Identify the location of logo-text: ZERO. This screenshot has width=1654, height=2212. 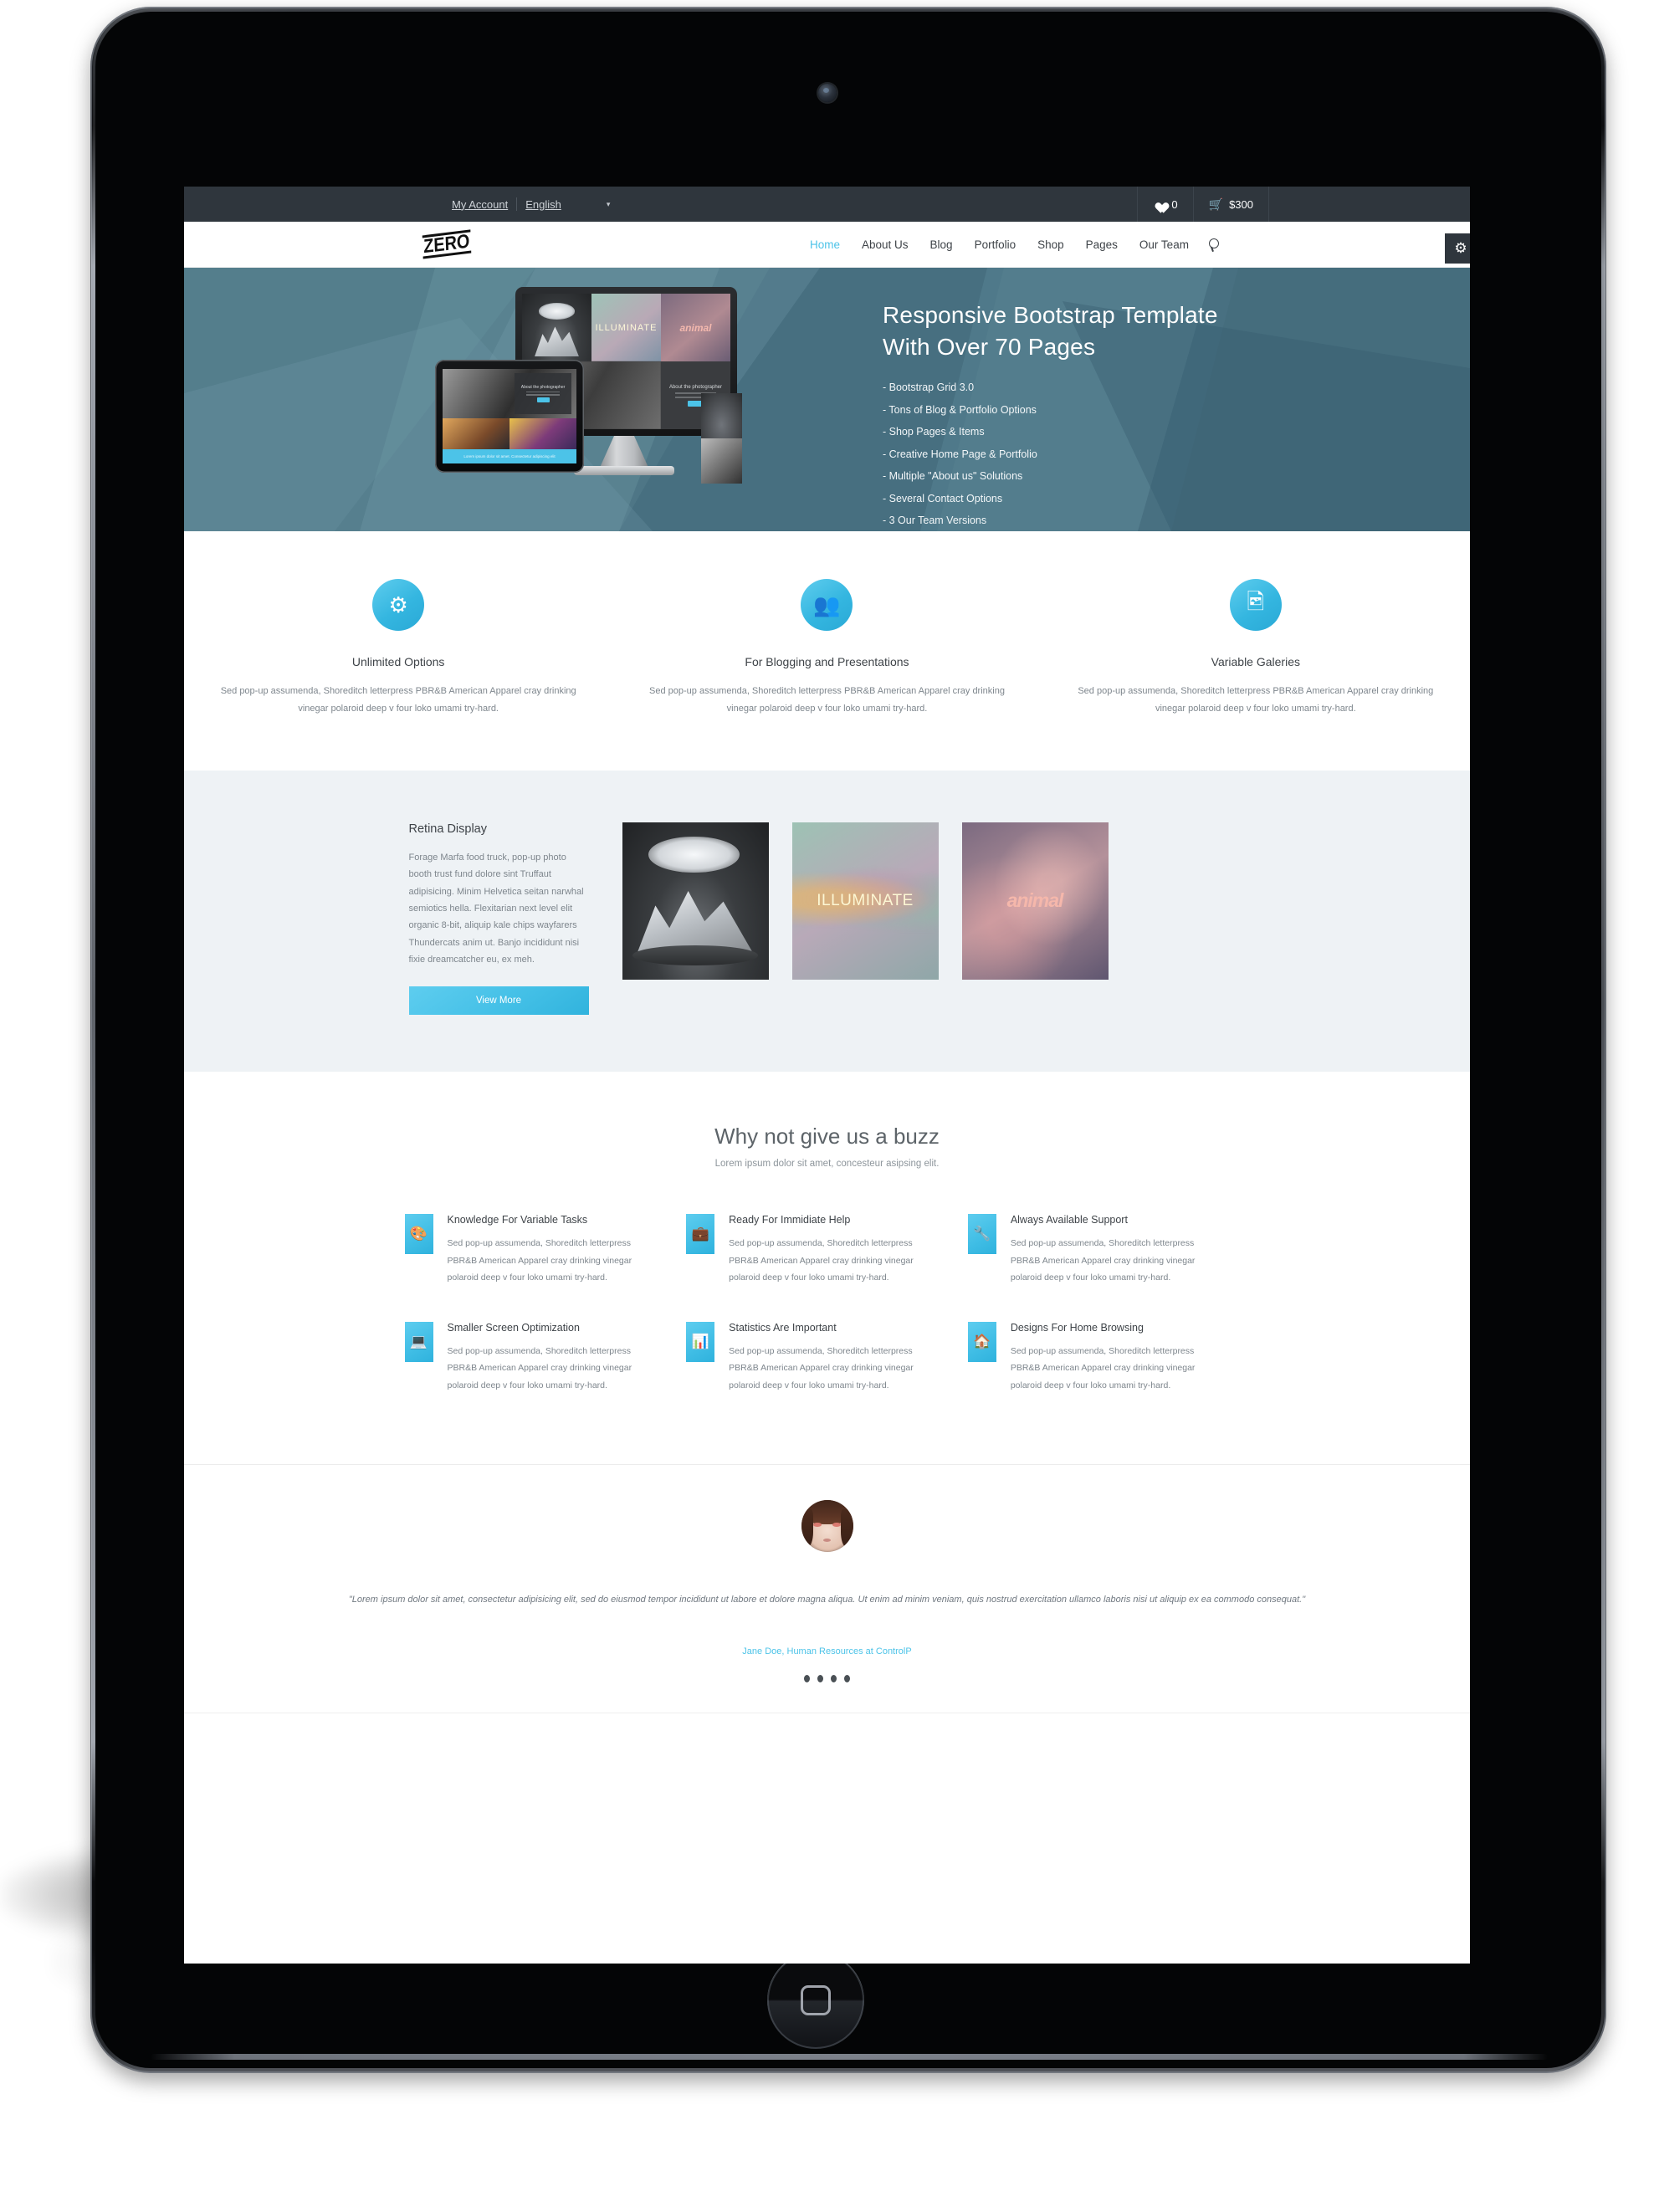
(446, 244).